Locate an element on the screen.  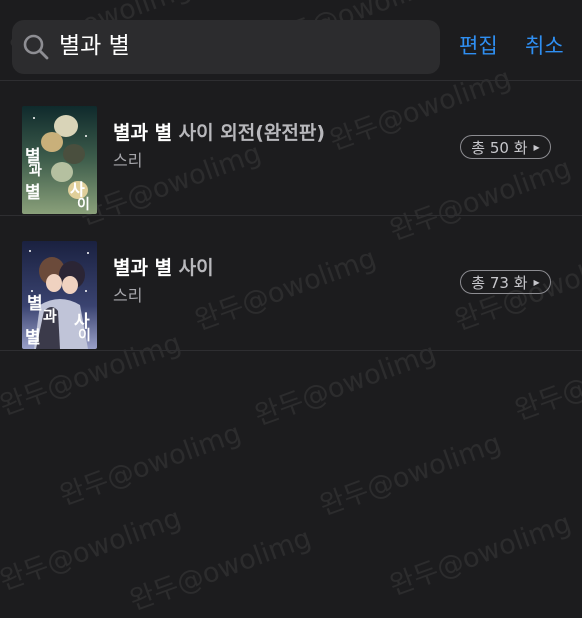
title-rest: 사이 is located at coordinates (193, 268).